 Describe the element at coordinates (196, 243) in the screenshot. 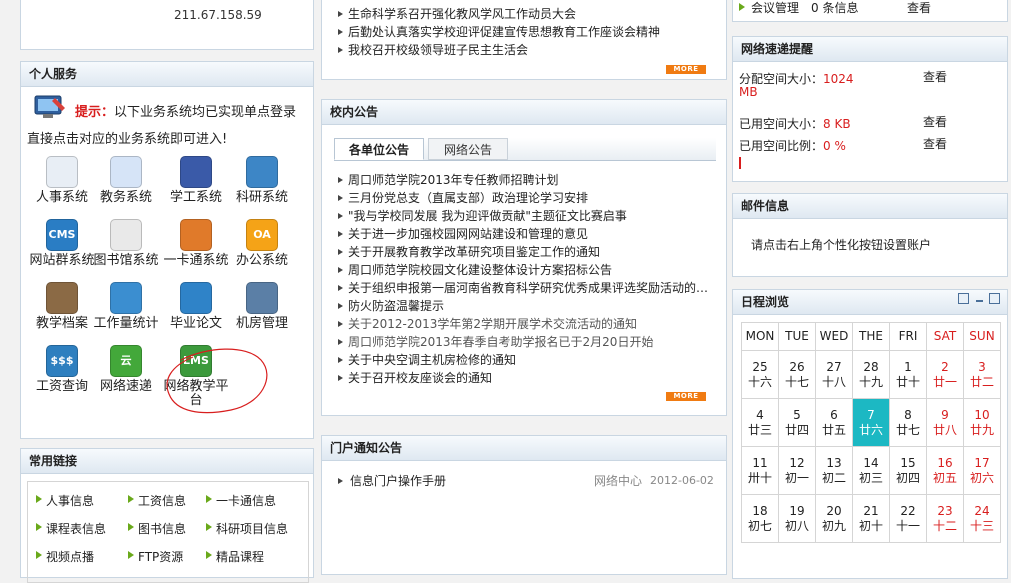

I see `system-card: 一卡通系统` at that location.